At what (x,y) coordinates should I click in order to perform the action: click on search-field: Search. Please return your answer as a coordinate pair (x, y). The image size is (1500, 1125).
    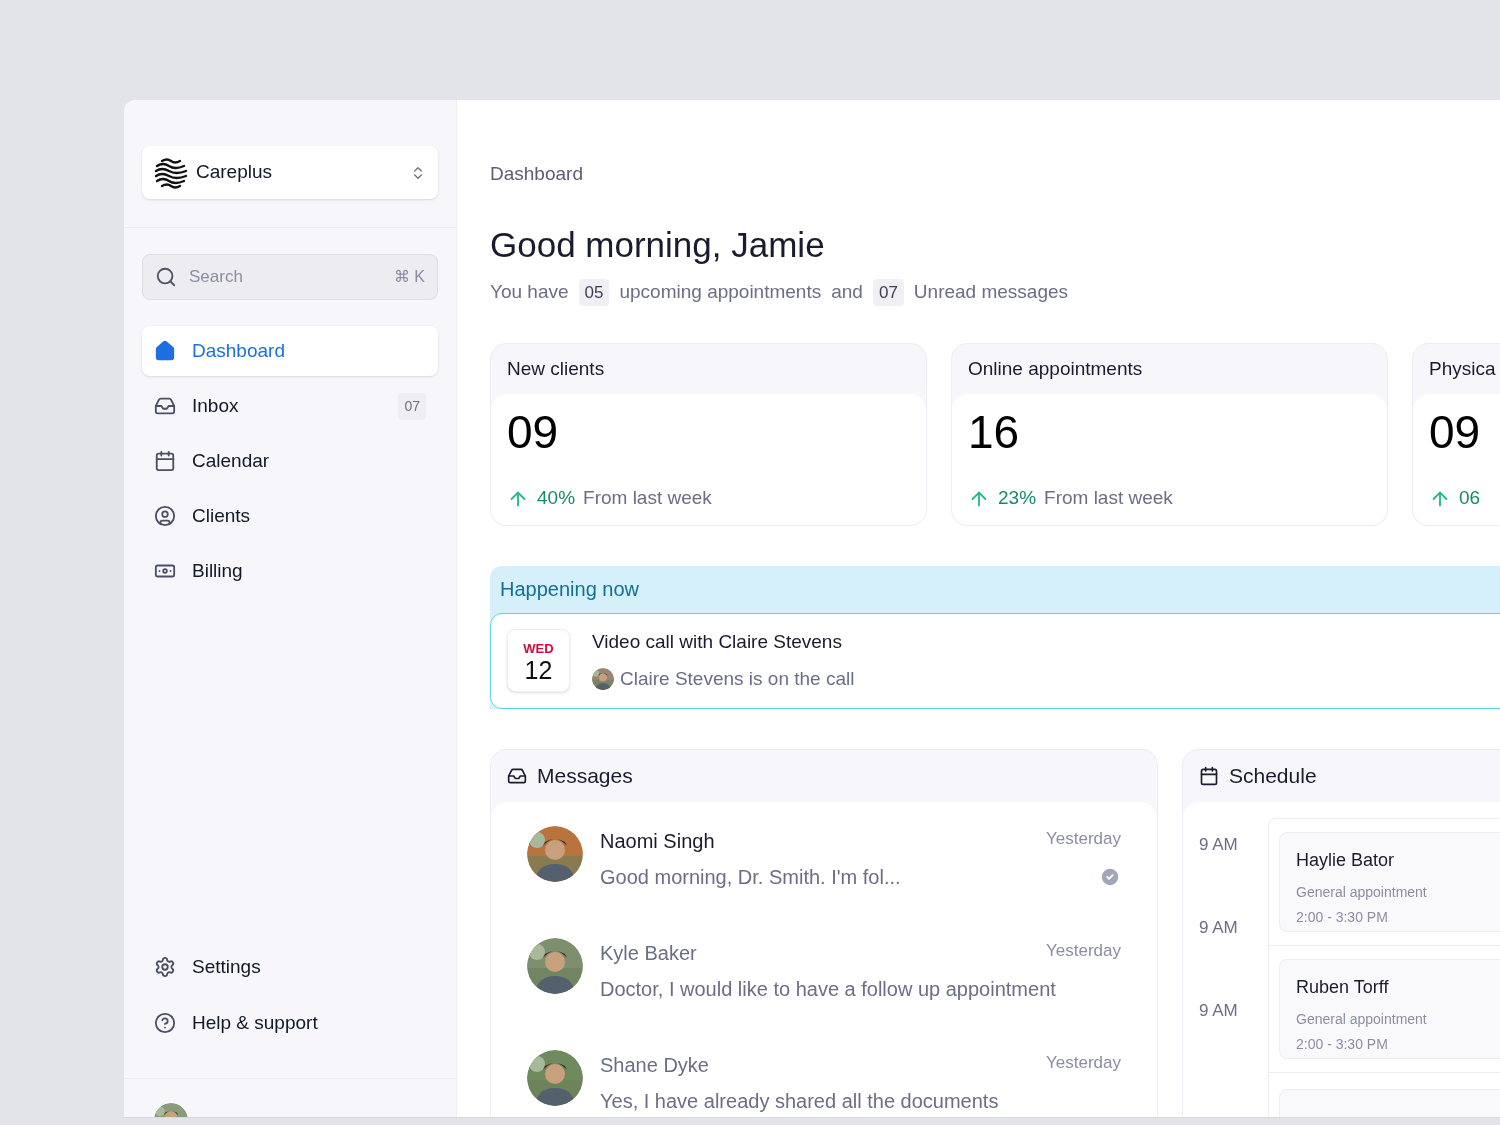
    Looking at the image, I should click on (285, 277).